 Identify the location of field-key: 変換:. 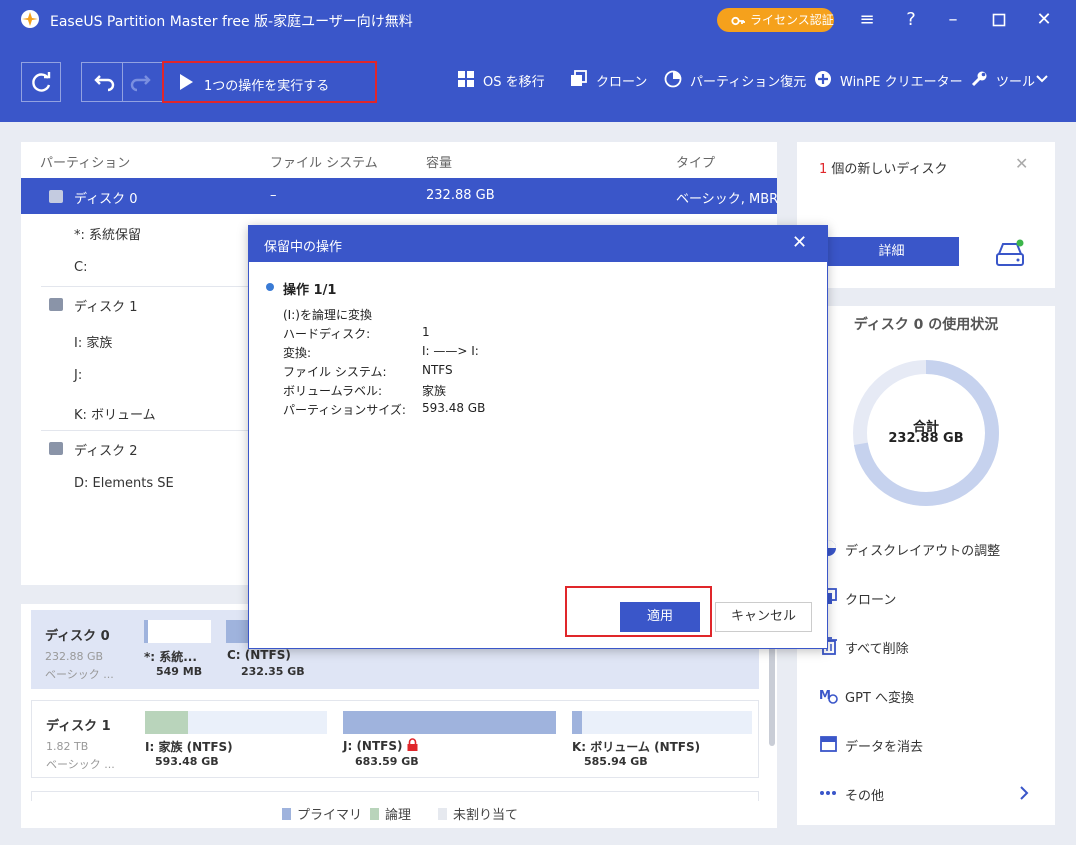
(297, 353).